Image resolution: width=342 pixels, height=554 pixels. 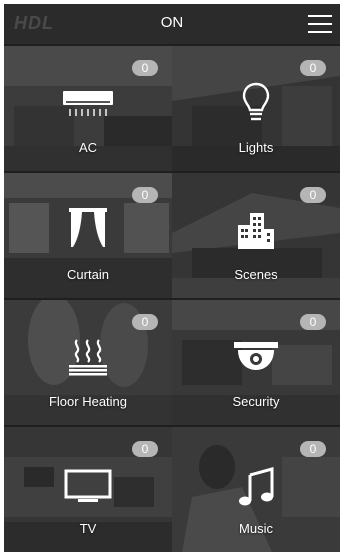 I want to click on tile-label: Curtain, so click(x=88, y=274).